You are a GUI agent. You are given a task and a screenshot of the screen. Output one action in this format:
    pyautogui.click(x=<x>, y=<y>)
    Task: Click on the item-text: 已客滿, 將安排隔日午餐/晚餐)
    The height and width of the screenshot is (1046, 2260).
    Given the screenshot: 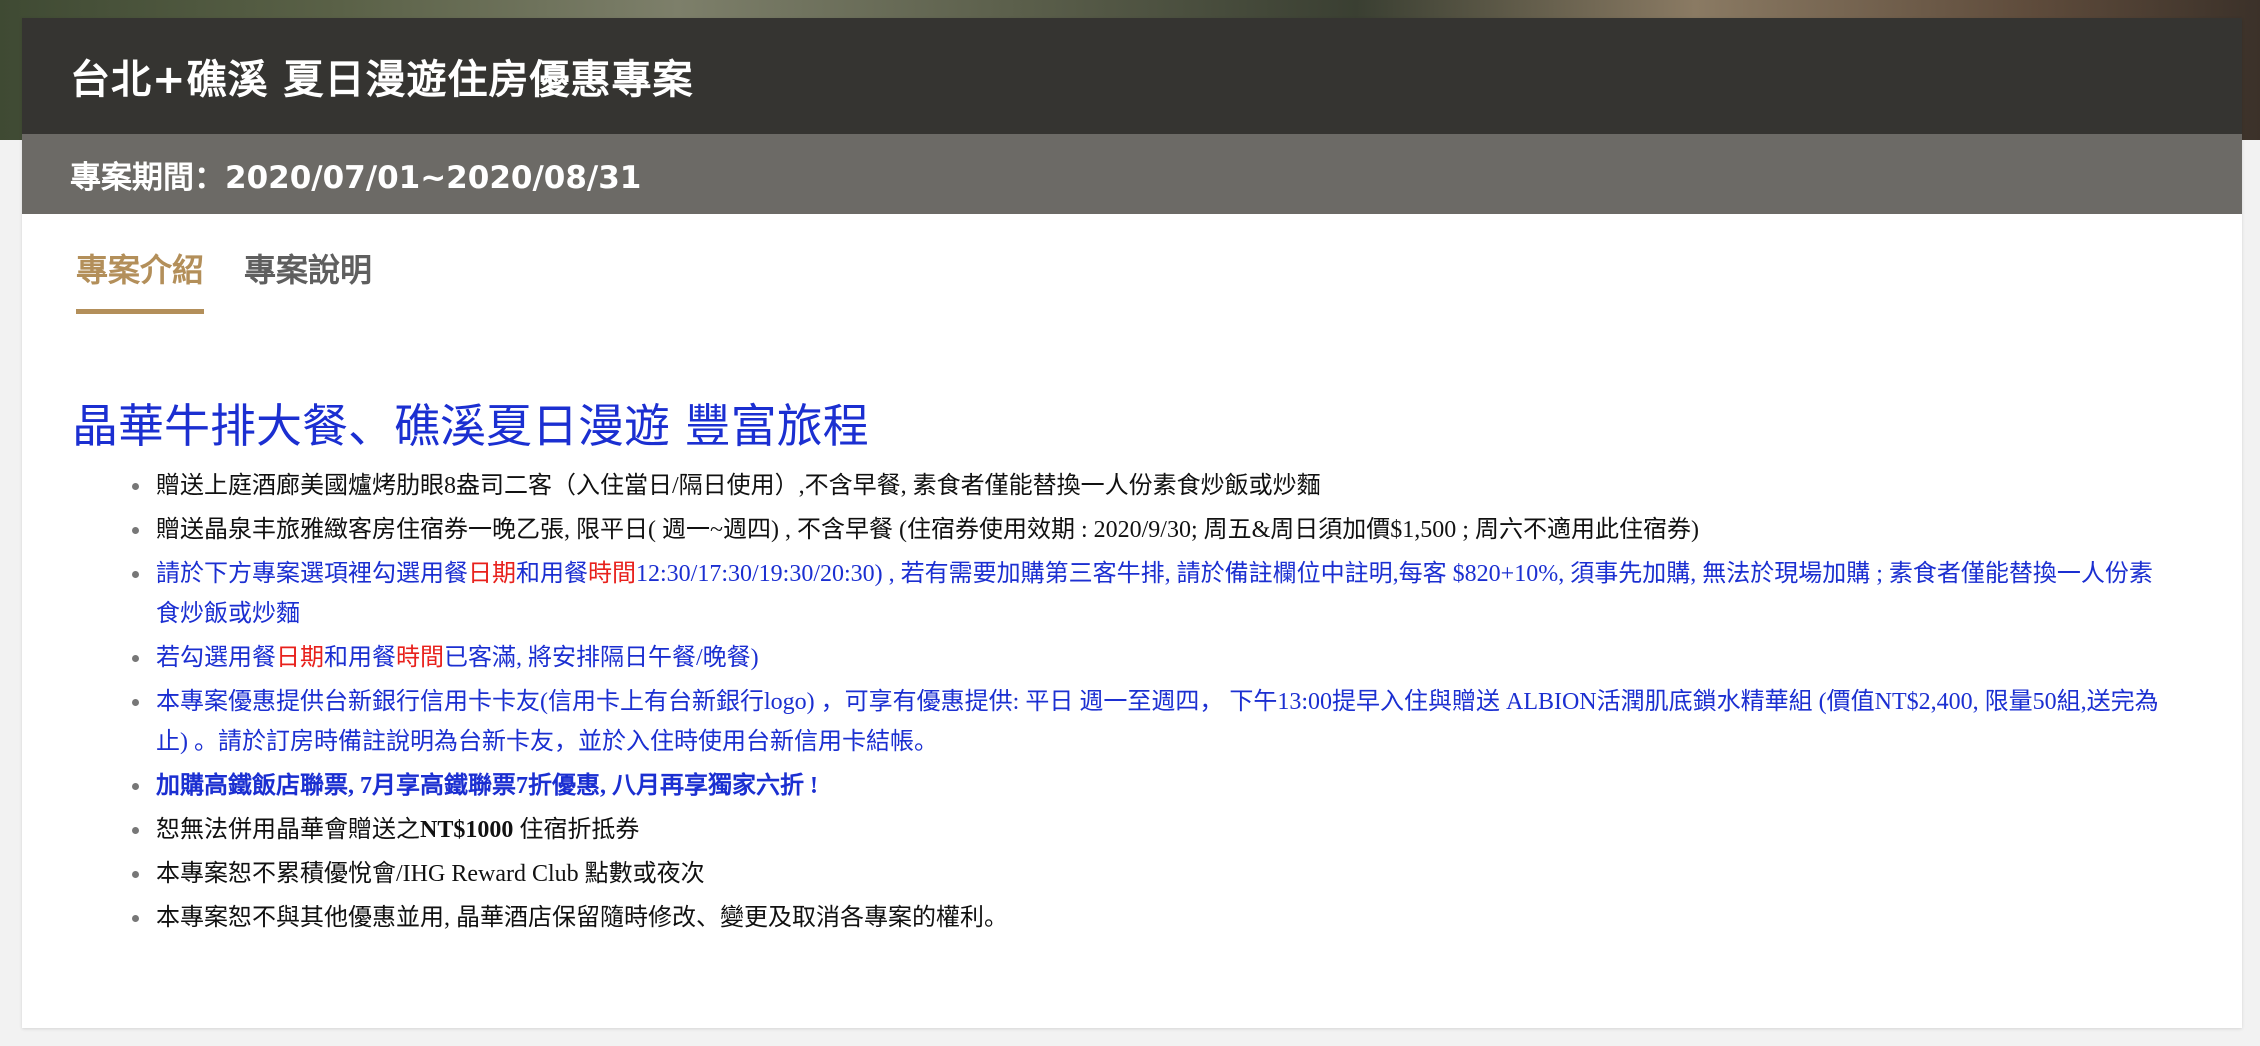 What is the action you would take?
    pyautogui.click(x=601, y=658)
    